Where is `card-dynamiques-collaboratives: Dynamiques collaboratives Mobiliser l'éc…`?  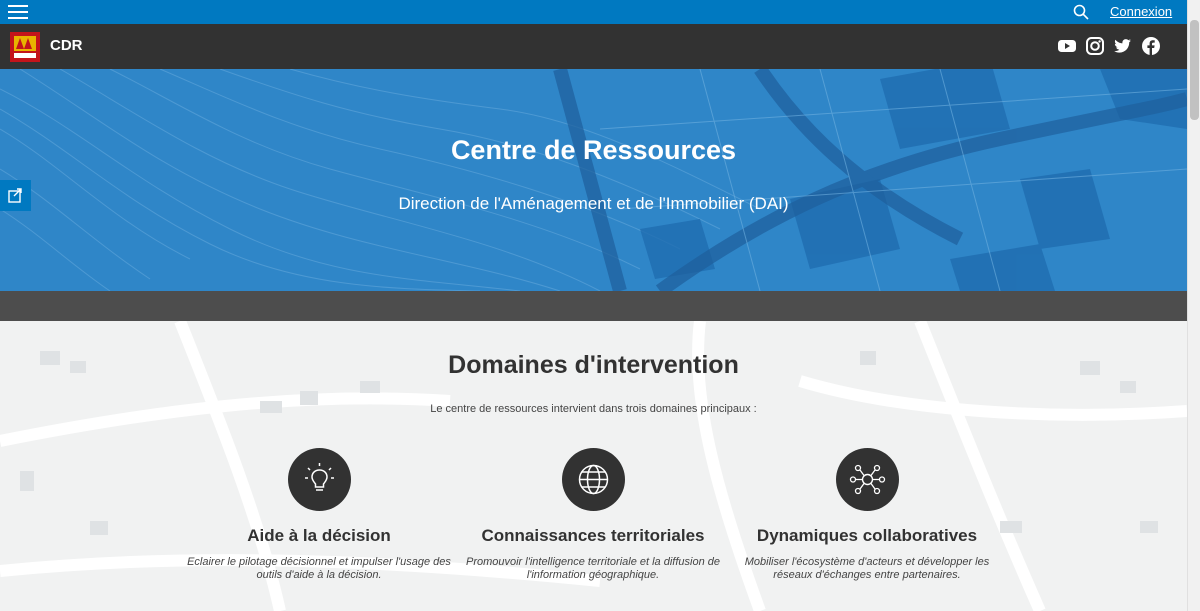
card-dynamiques-collaboratives: Dynamiques collaboratives Mobiliser l'éc… is located at coordinates (867, 515).